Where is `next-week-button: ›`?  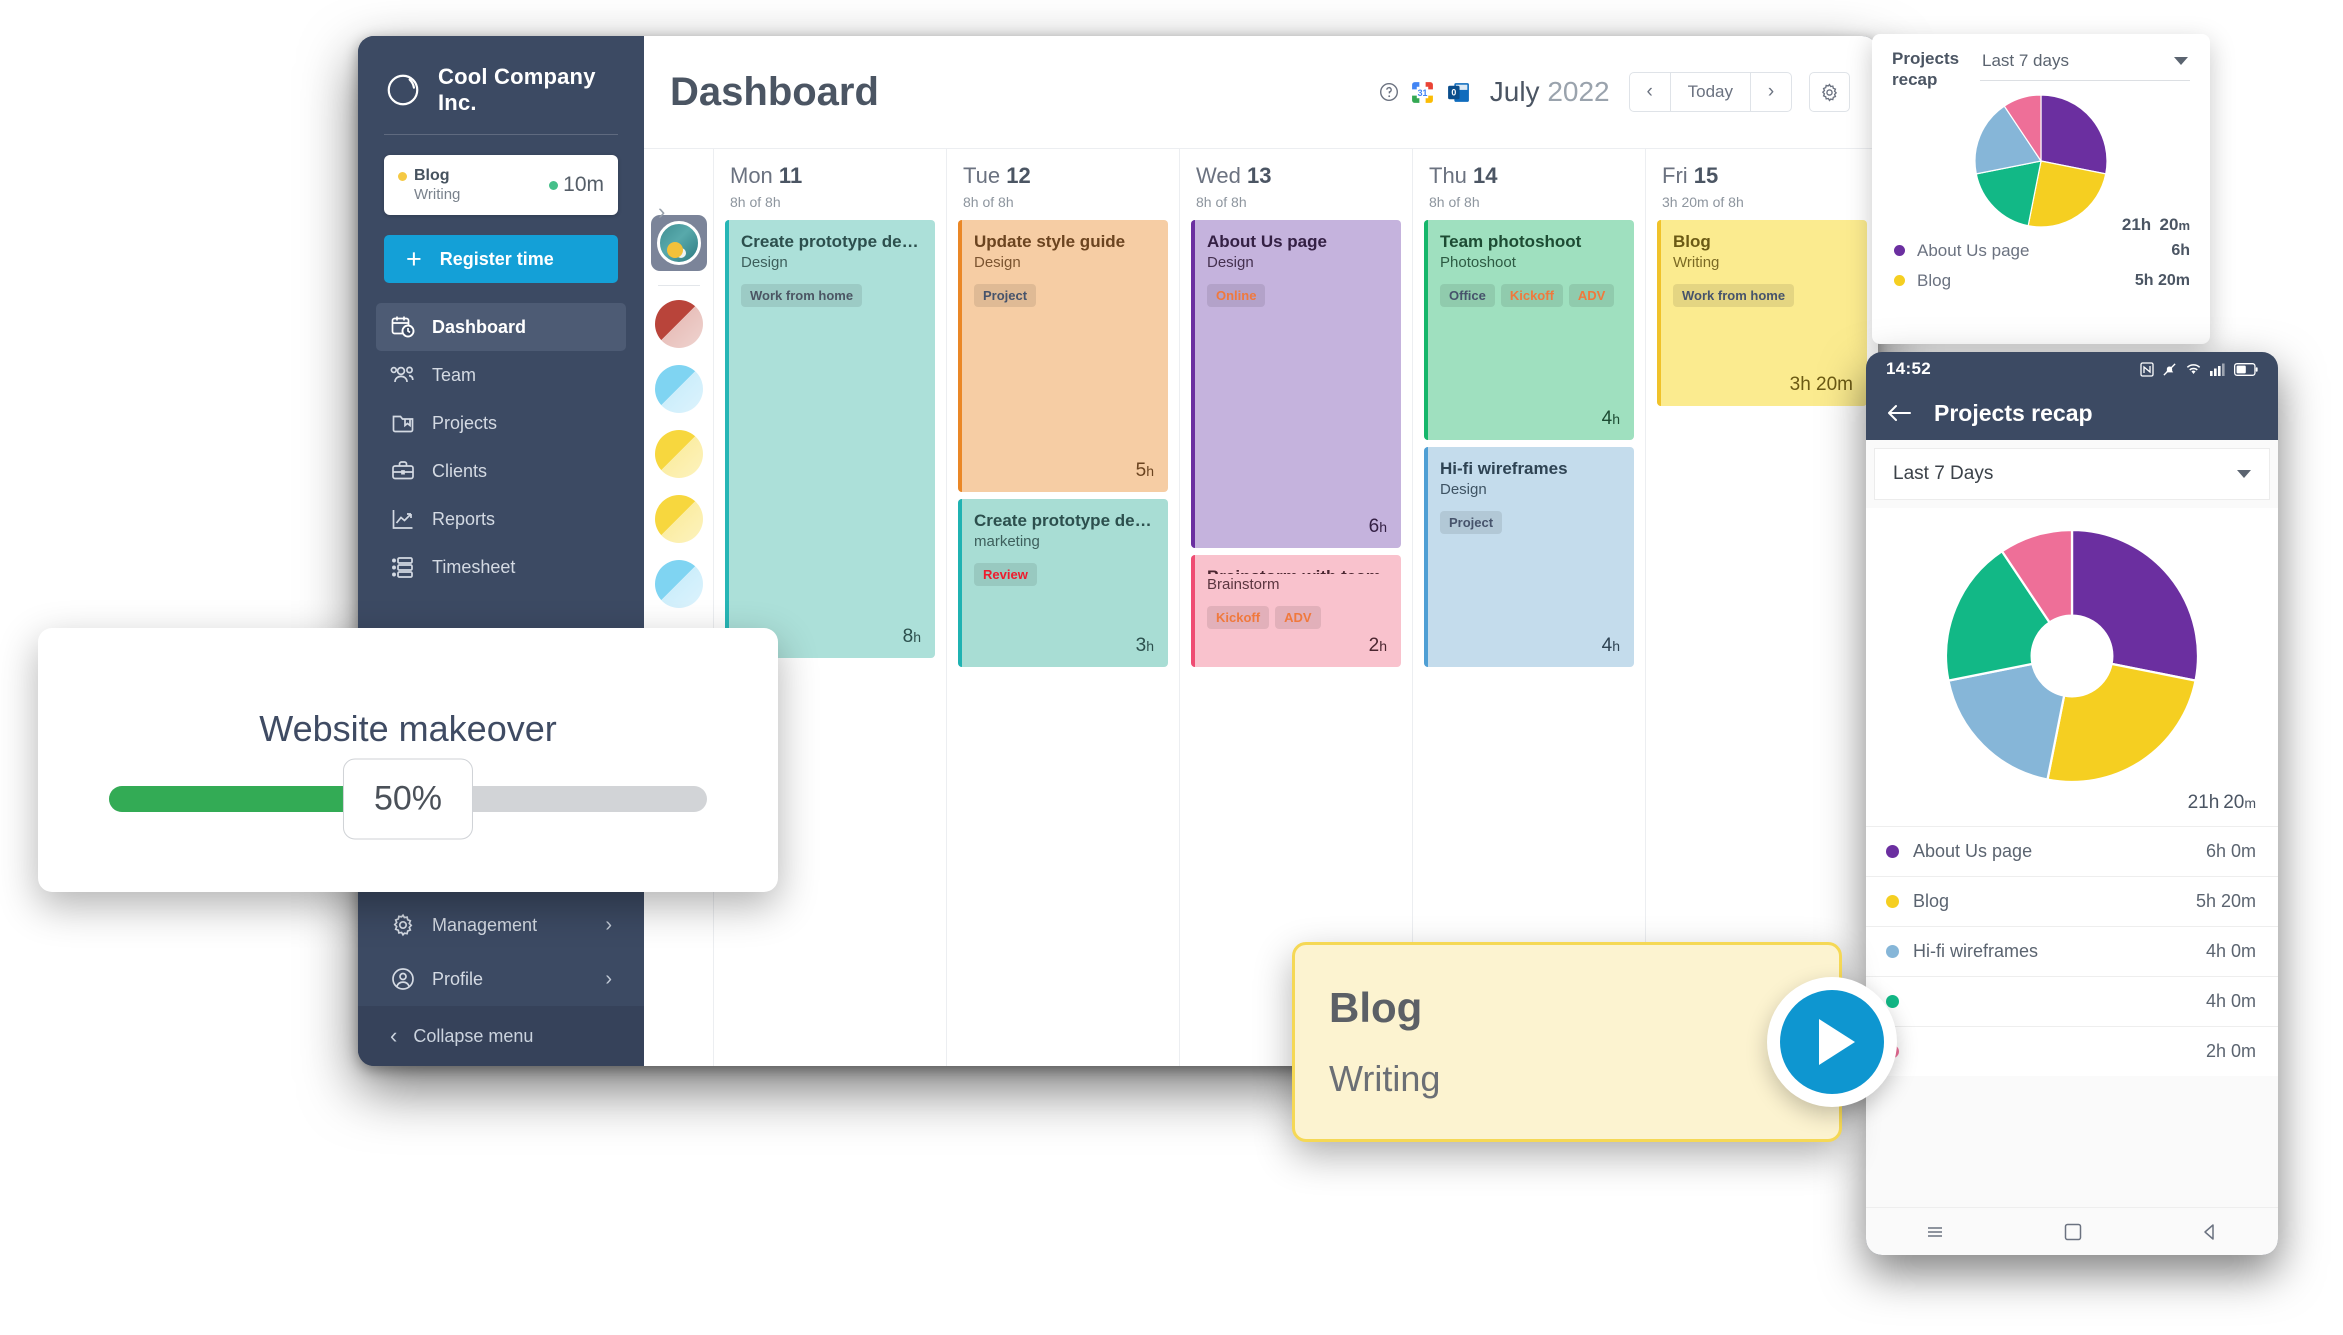 next-week-button: › is located at coordinates (1771, 92).